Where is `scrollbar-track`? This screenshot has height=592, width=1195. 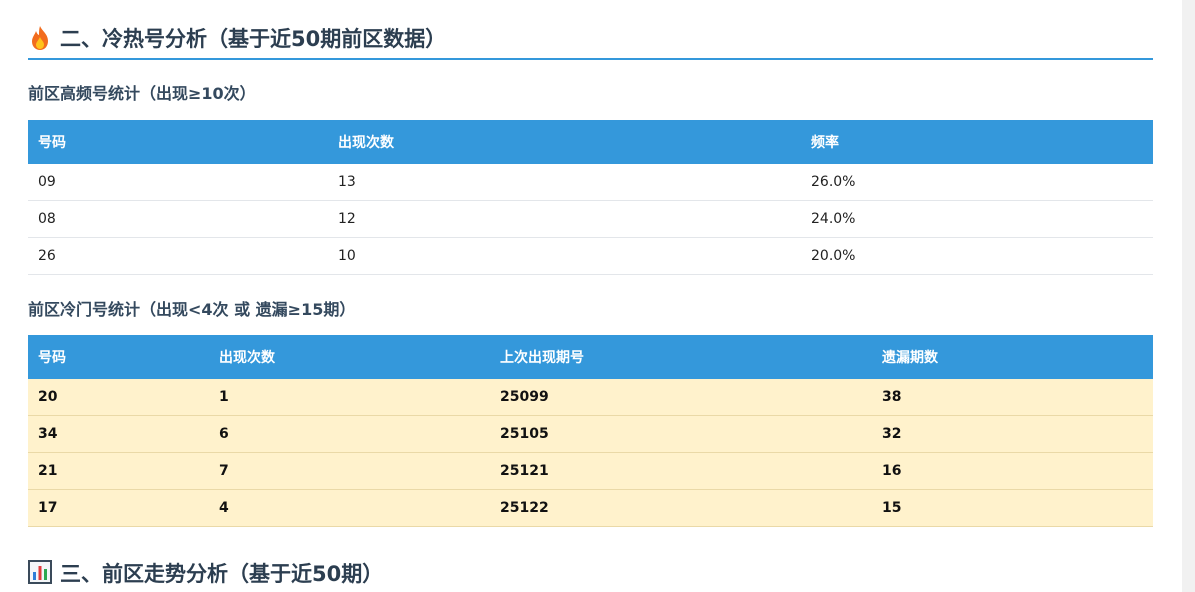 scrollbar-track is located at coordinates (1188, 296).